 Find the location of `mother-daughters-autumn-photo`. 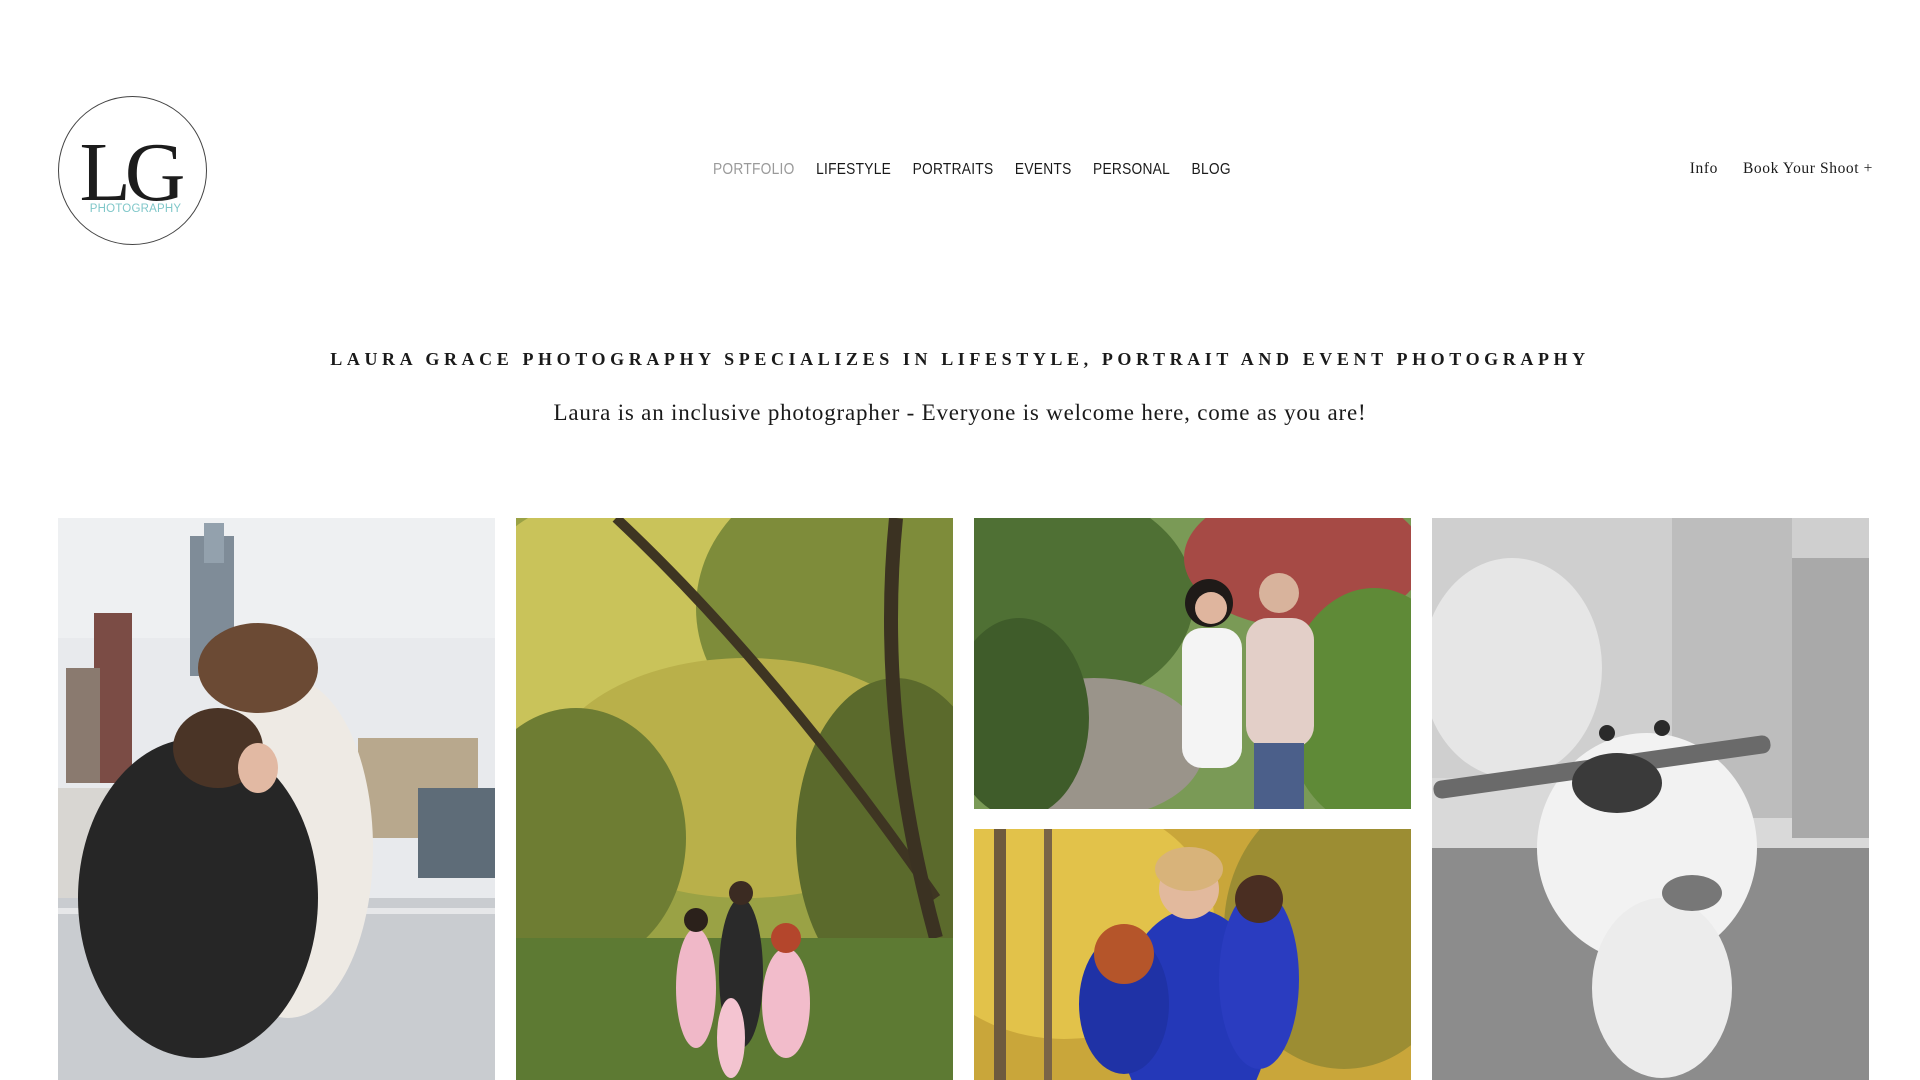

mother-daughters-autumn-photo is located at coordinates (1192, 954).